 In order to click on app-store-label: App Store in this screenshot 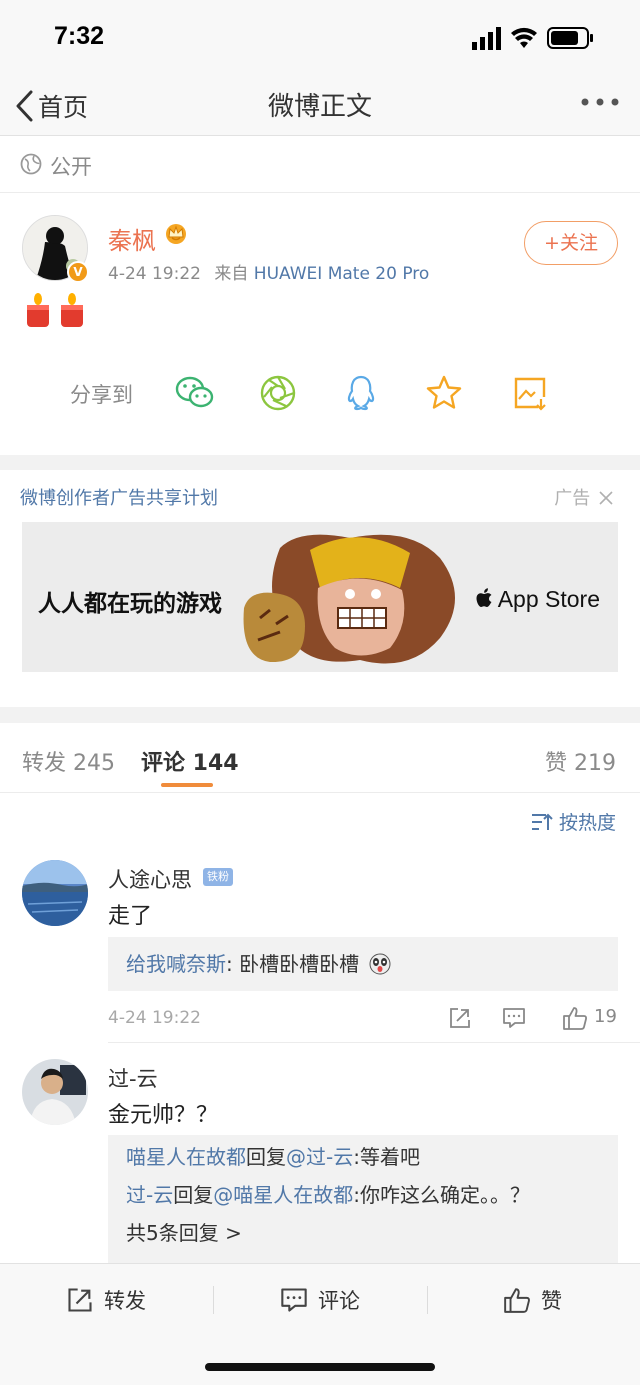, I will do `click(537, 599)`.